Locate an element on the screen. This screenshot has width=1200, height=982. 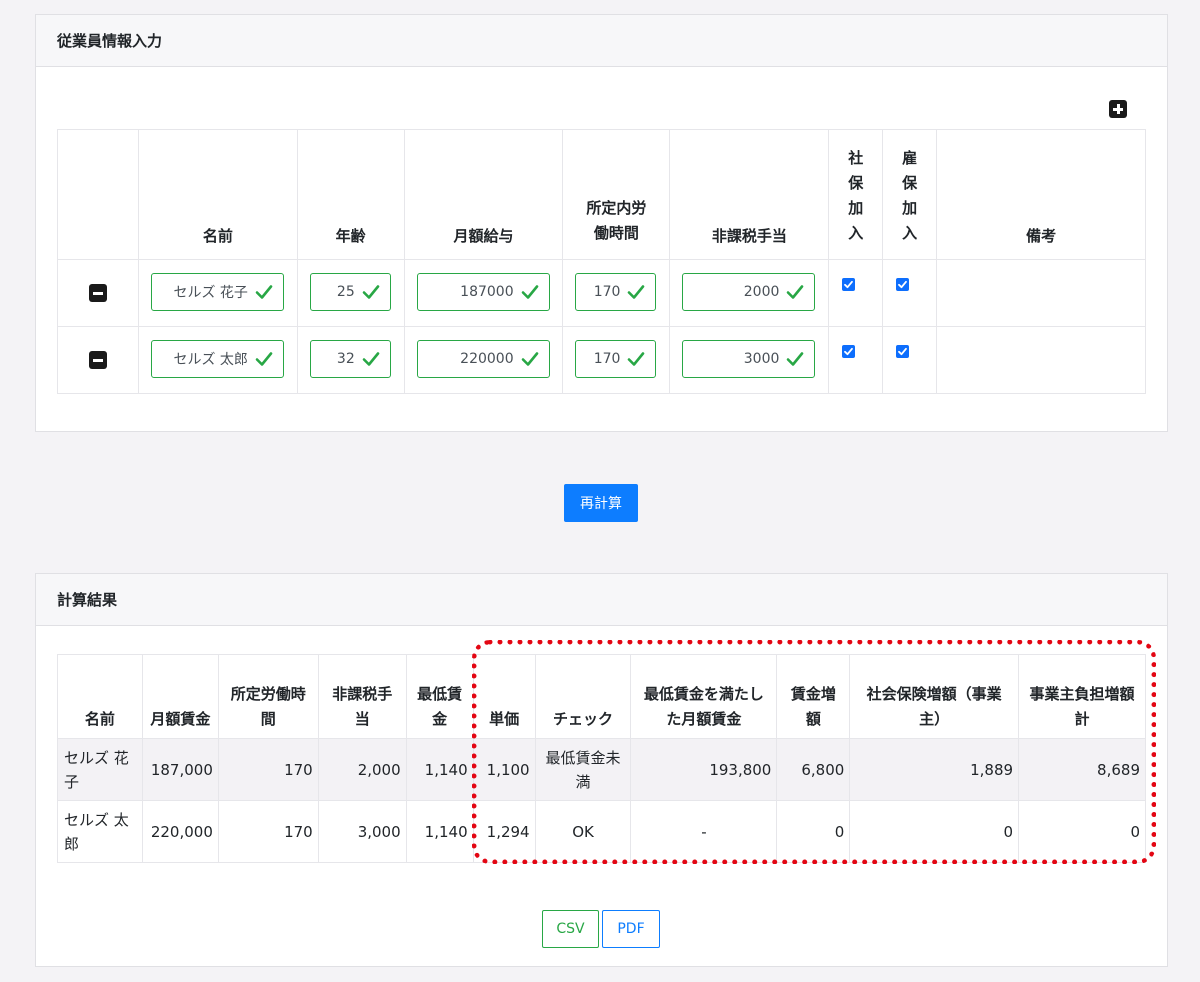
result-cell-wage: 187,000 is located at coordinates (180, 769).